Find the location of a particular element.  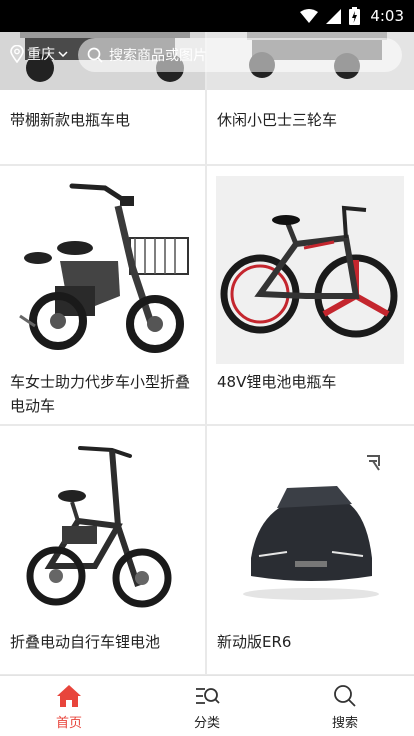

product-name: 48V锂电池电瓶车 is located at coordinates (277, 382).